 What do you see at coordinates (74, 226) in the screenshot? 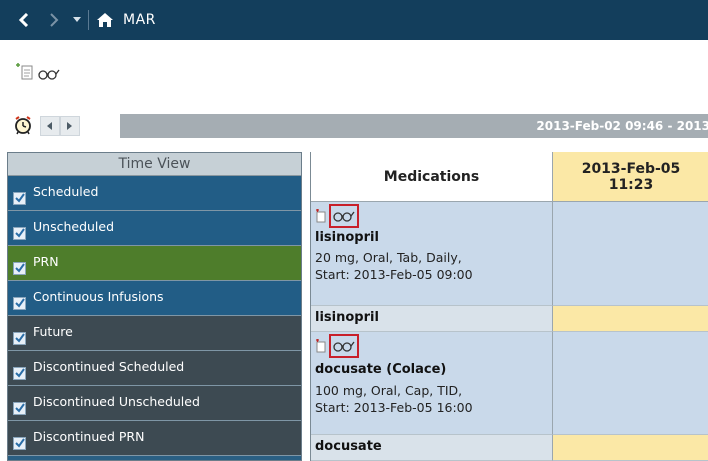
I see `filter-label: Unscheduled` at bounding box center [74, 226].